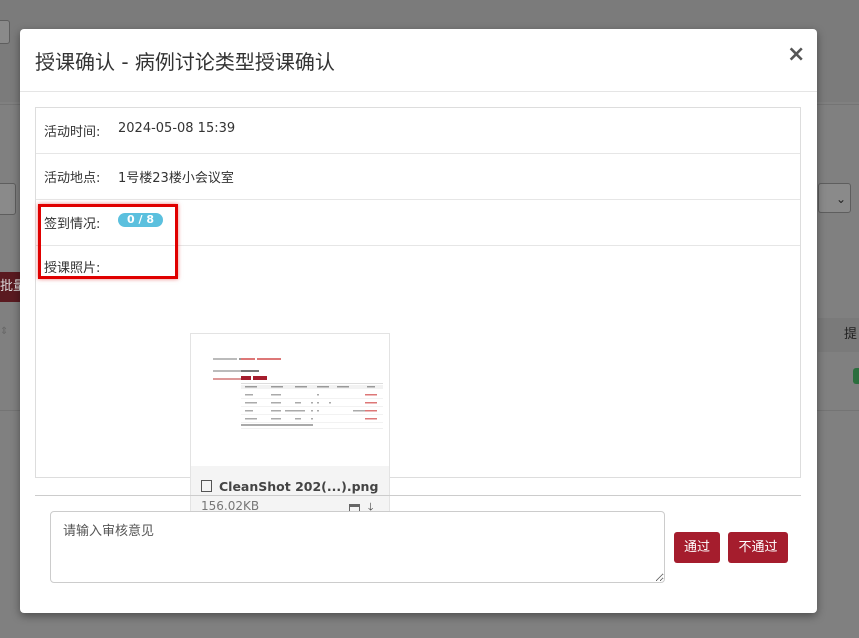  Describe the element at coordinates (108, 241) in the screenshot. I see `highlight-box` at that location.